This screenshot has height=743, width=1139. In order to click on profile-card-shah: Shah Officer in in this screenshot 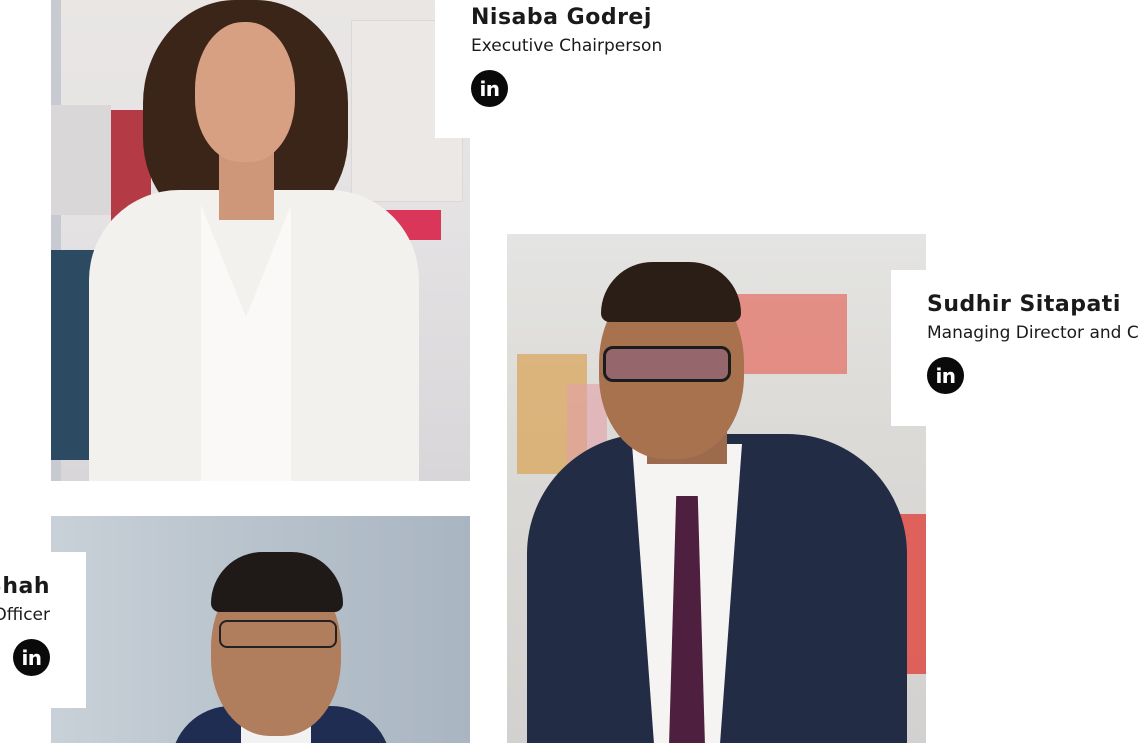, I will do `click(43, 630)`.